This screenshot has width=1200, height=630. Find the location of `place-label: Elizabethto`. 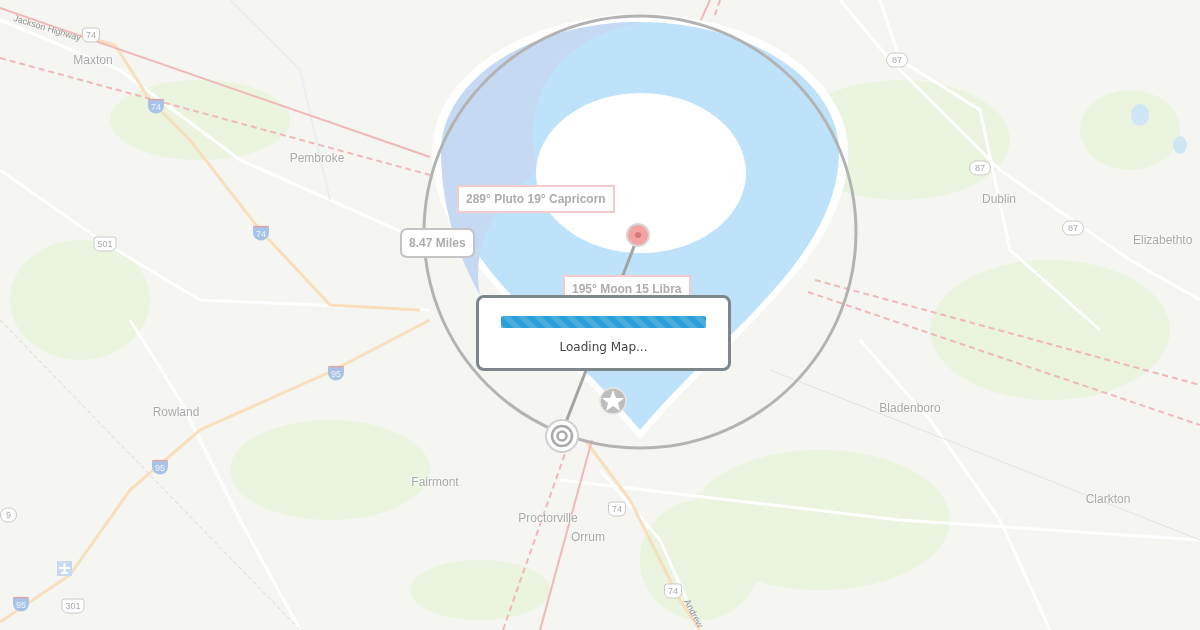

place-label: Elizabethto is located at coordinates (1163, 240).